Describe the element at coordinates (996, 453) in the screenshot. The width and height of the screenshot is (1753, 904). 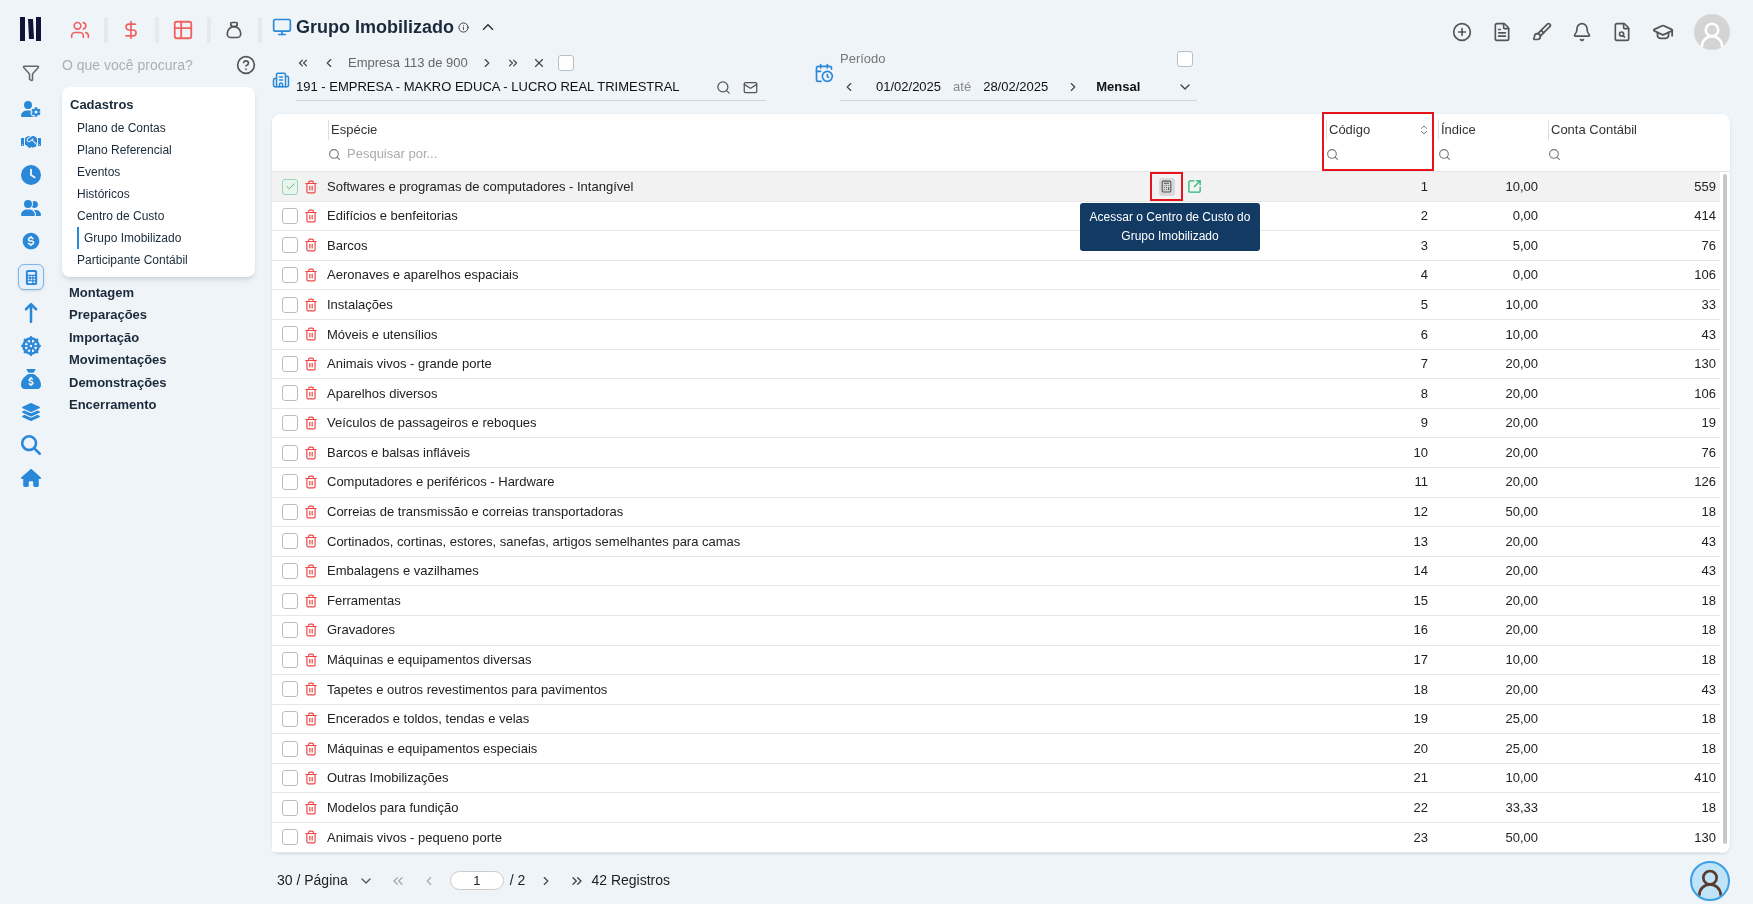
I see `table-row: Barcos e balsas infláveis 10 20,00 76` at that location.